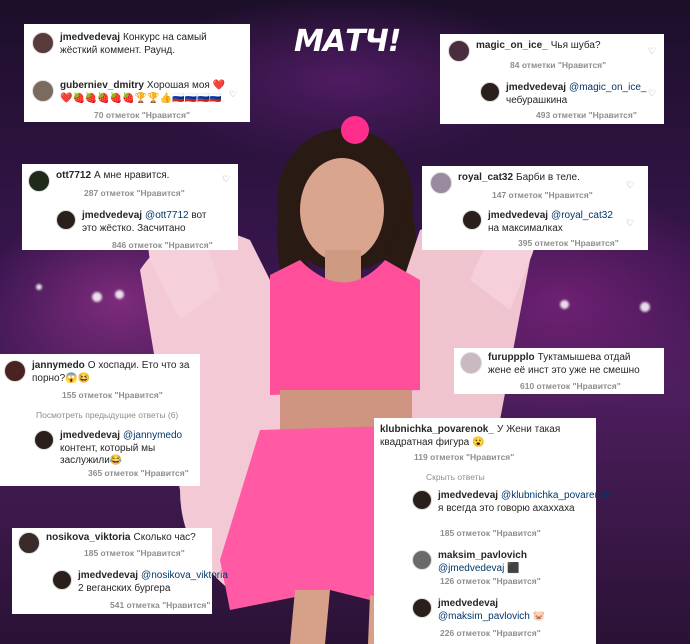  What do you see at coordinates (548, 177) in the screenshot?
I see `comment-text: Барби в теле.` at bounding box center [548, 177].